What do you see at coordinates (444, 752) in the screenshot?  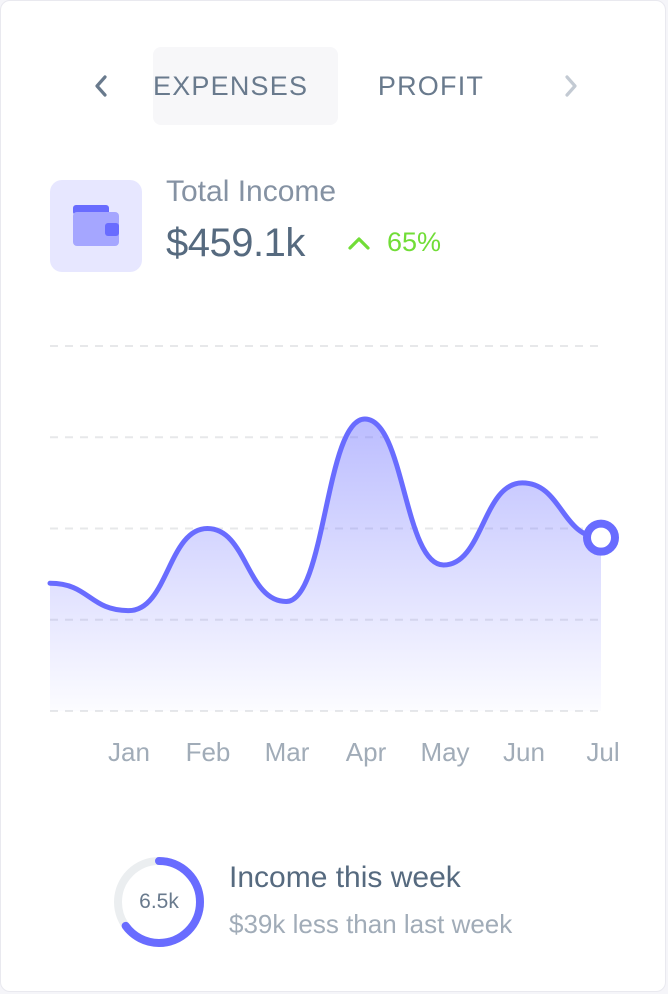 I see `x-axis-label-may: May` at bounding box center [444, 752].